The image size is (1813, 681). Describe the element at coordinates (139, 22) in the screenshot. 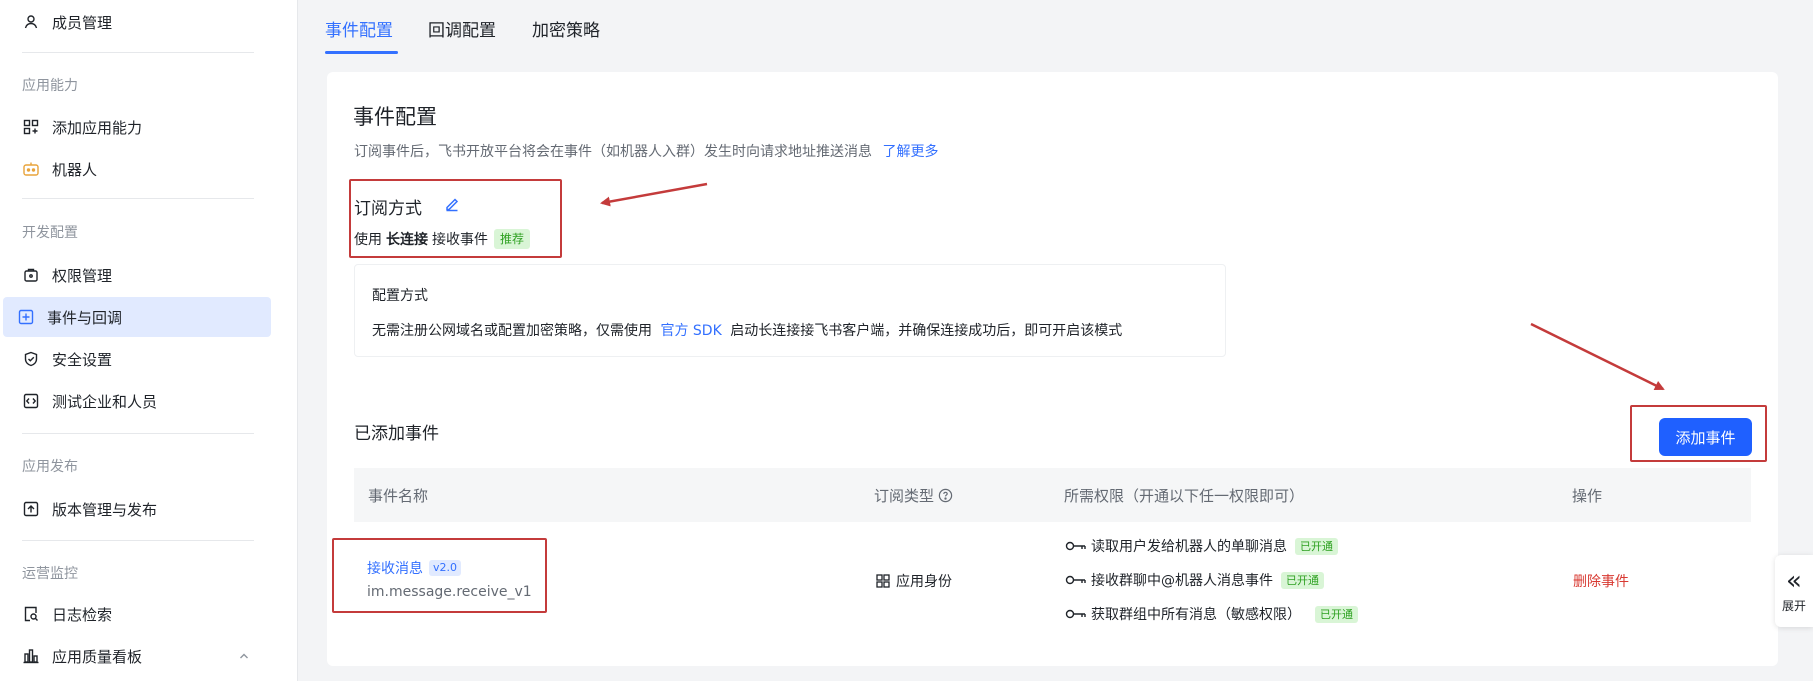

I see `sidebar-item-member-mgmt: 成员管理` at that location.